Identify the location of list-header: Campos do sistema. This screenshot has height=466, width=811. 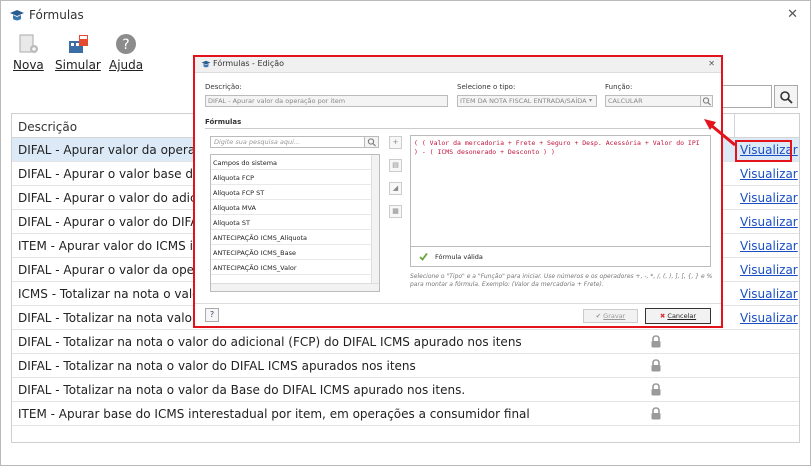
(291, 162).